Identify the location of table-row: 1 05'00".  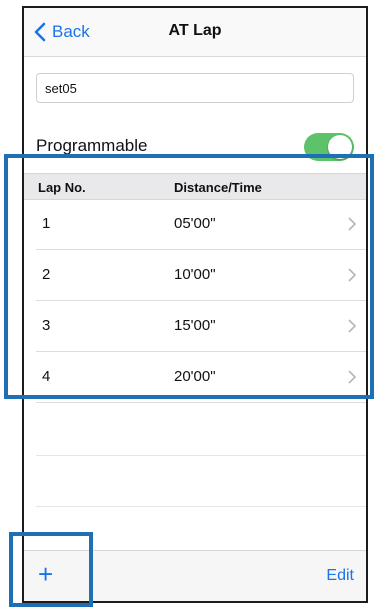
(195, 224).